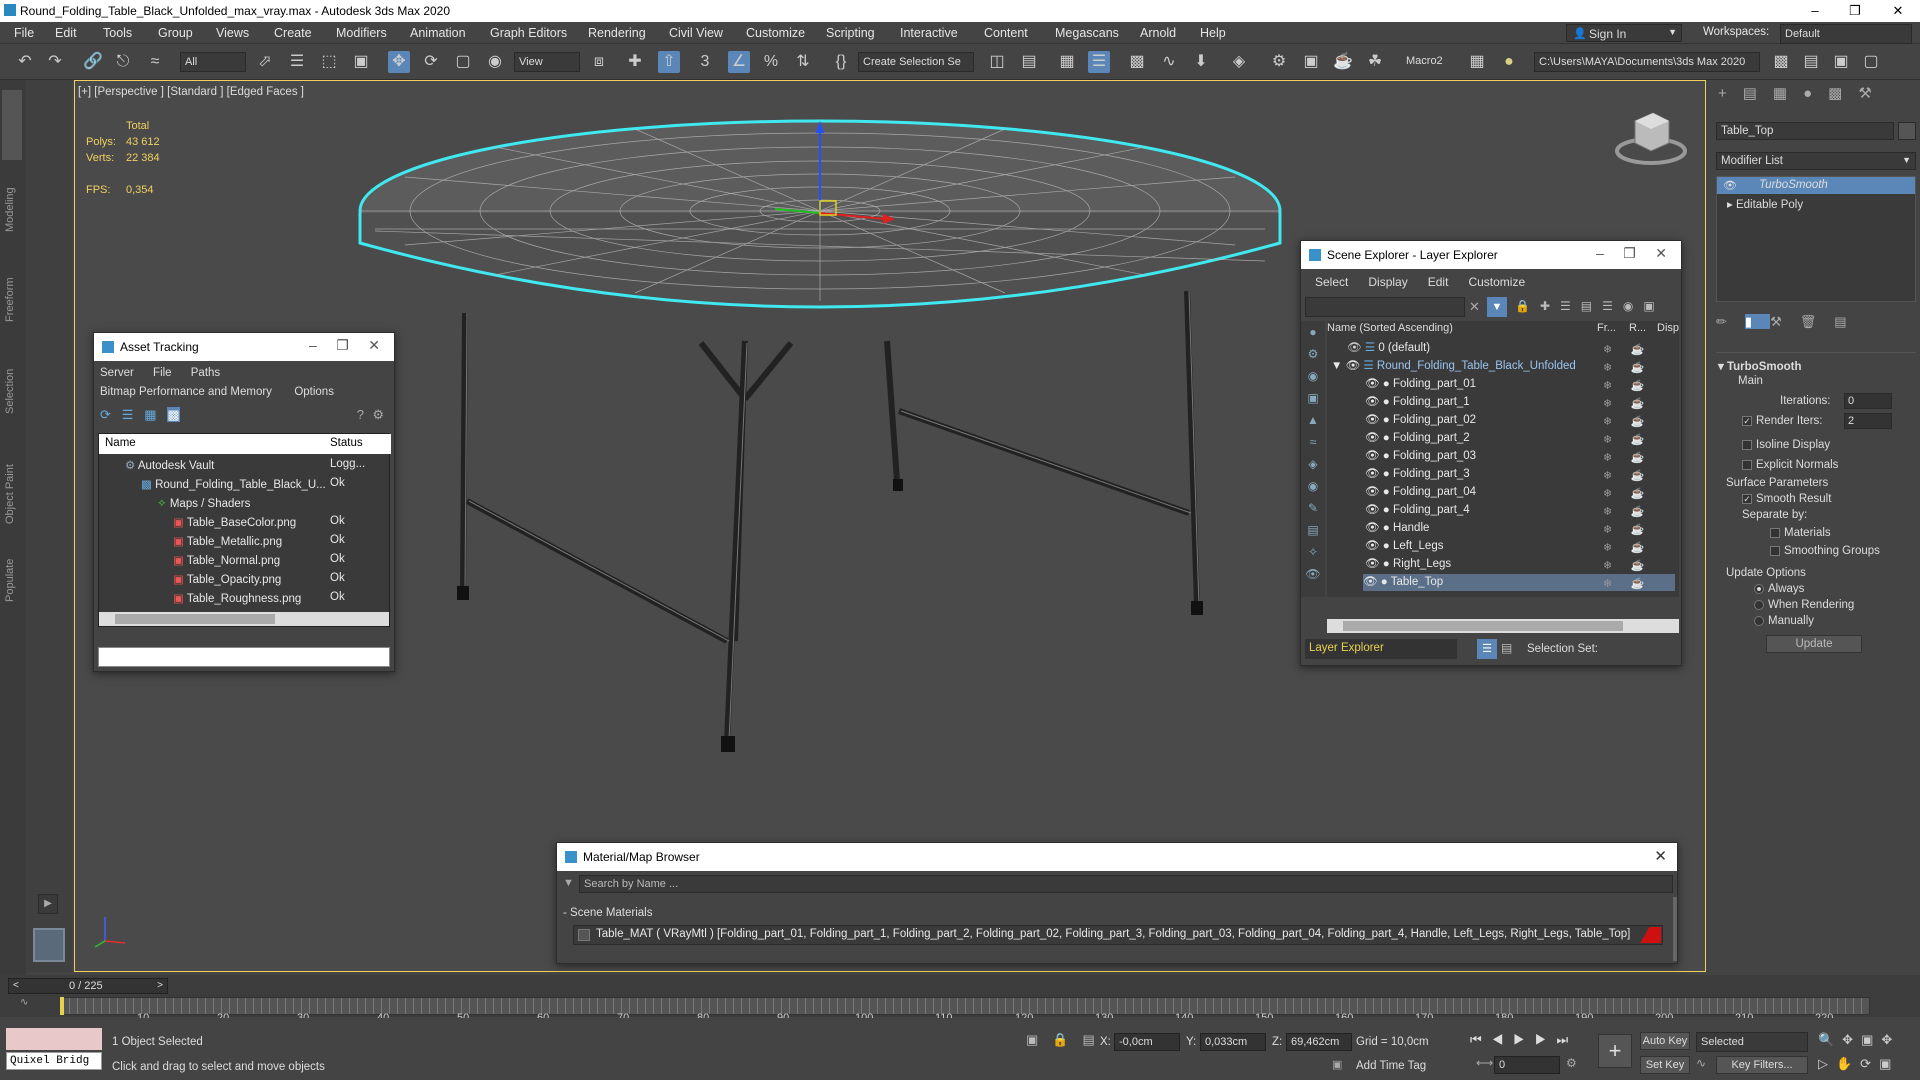  What do you see at coordinates (669, 62) in the screenshot?
I see `keyboard-shortcut-override-icon: ⇧` at bounding box center [669, 62].